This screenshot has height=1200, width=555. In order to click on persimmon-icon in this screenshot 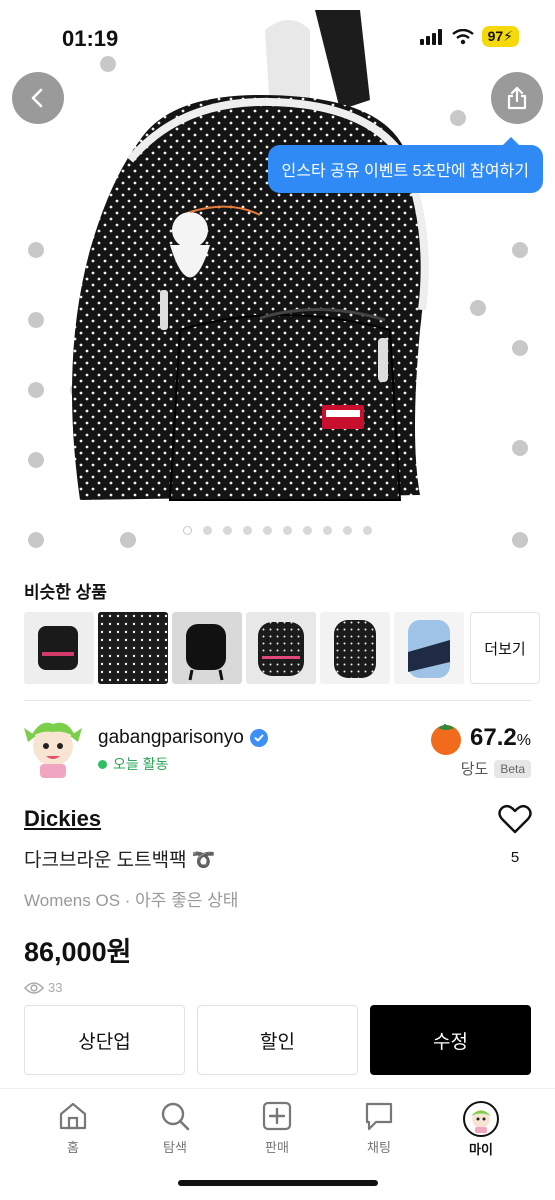, I will do `click(446, 739)`.